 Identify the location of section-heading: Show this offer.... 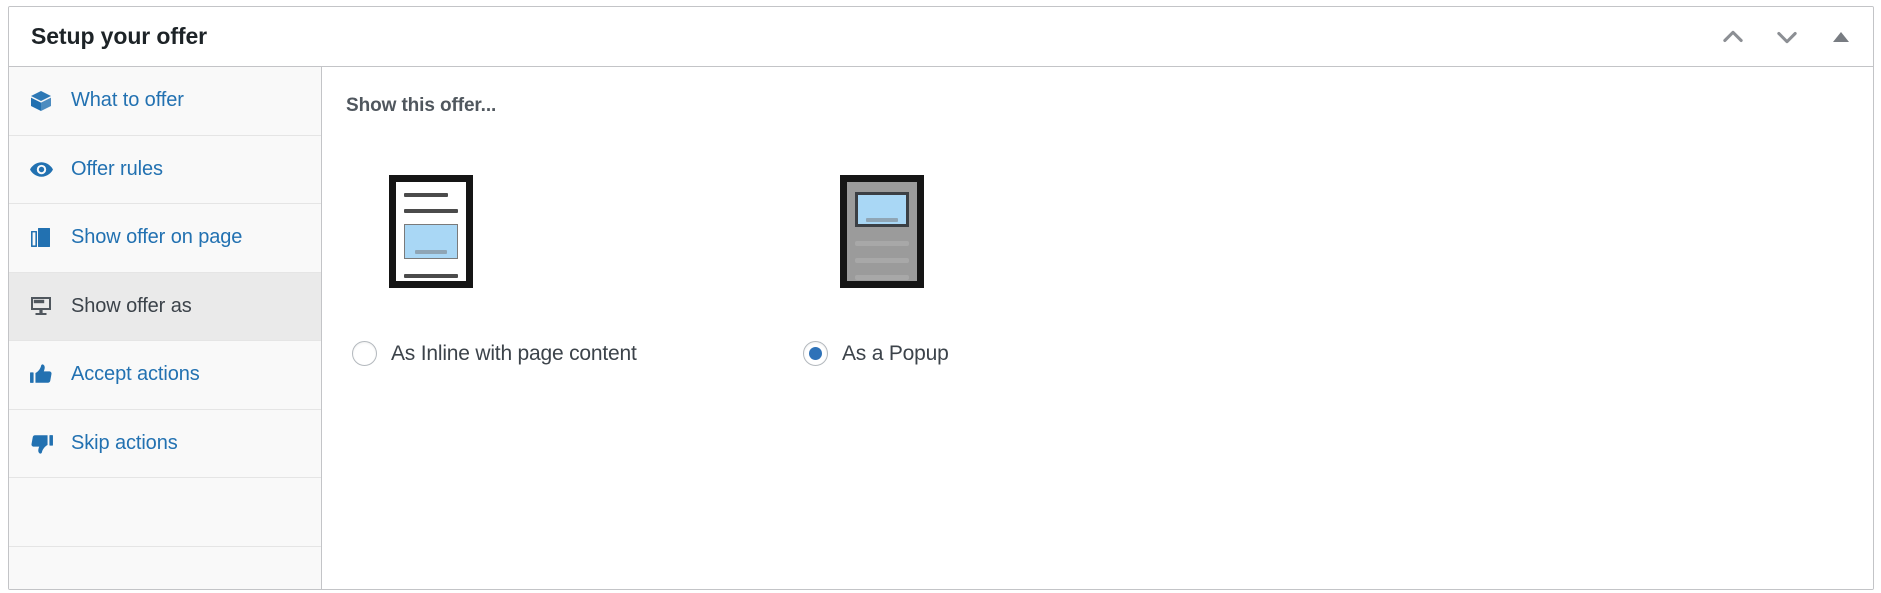
(421, 105).